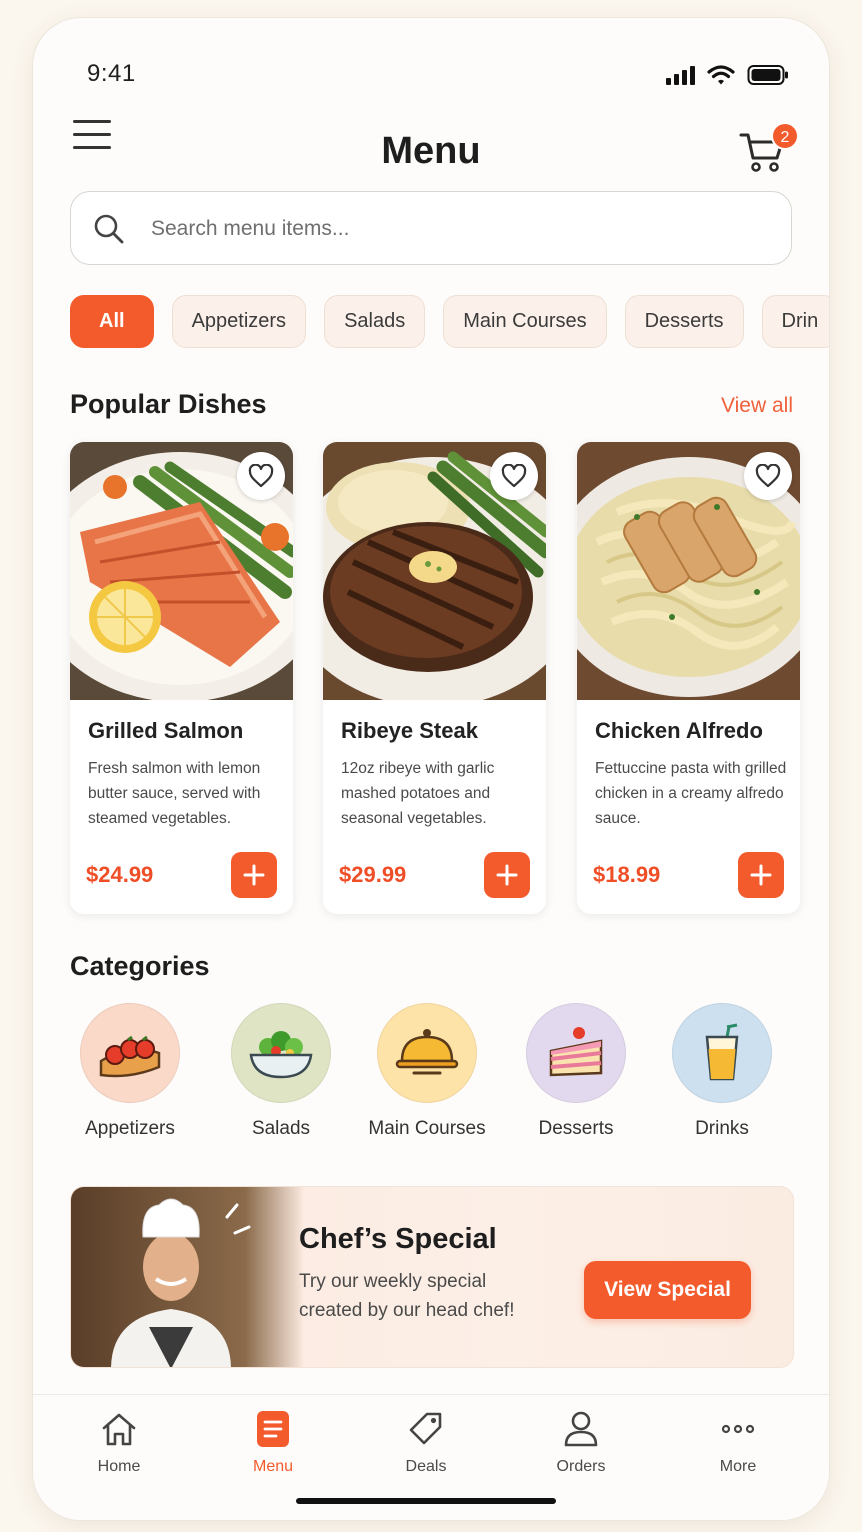  What do you see at coordinates (187, 1277) in the screenshot?
I see `chef-photo` at bounding box center [187, 1277].